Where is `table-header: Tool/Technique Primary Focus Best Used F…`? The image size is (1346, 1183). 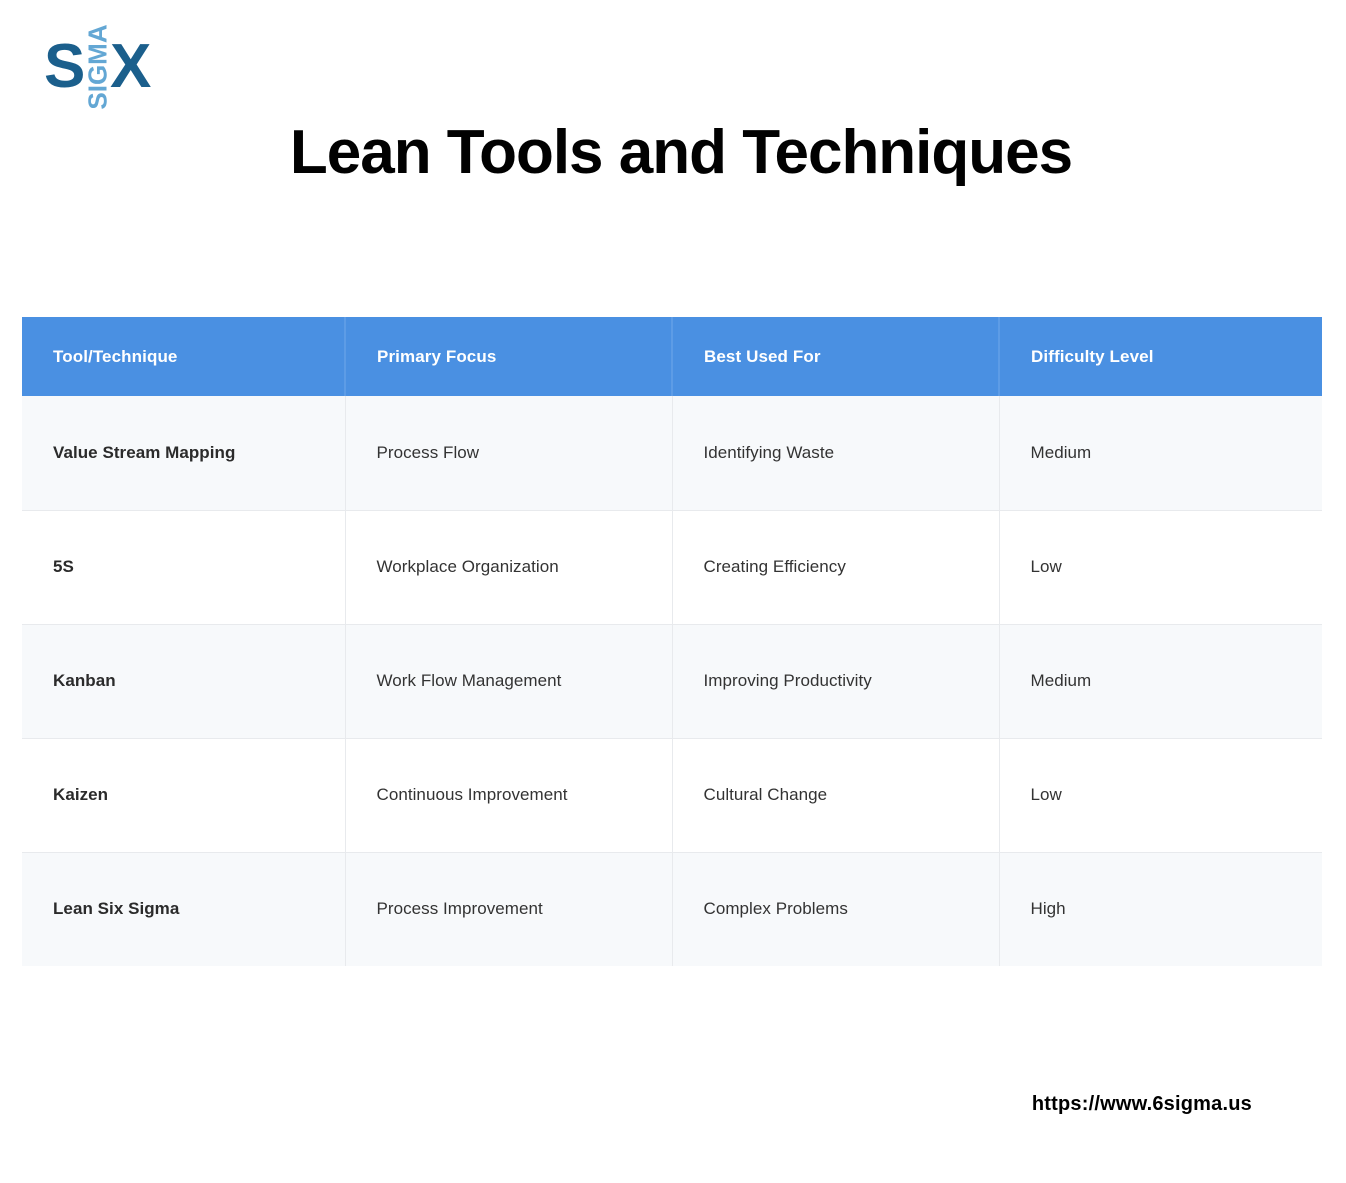
table-header: Tool/Technique Primary Focus Best Used F… is located at coordinates (672, 356).